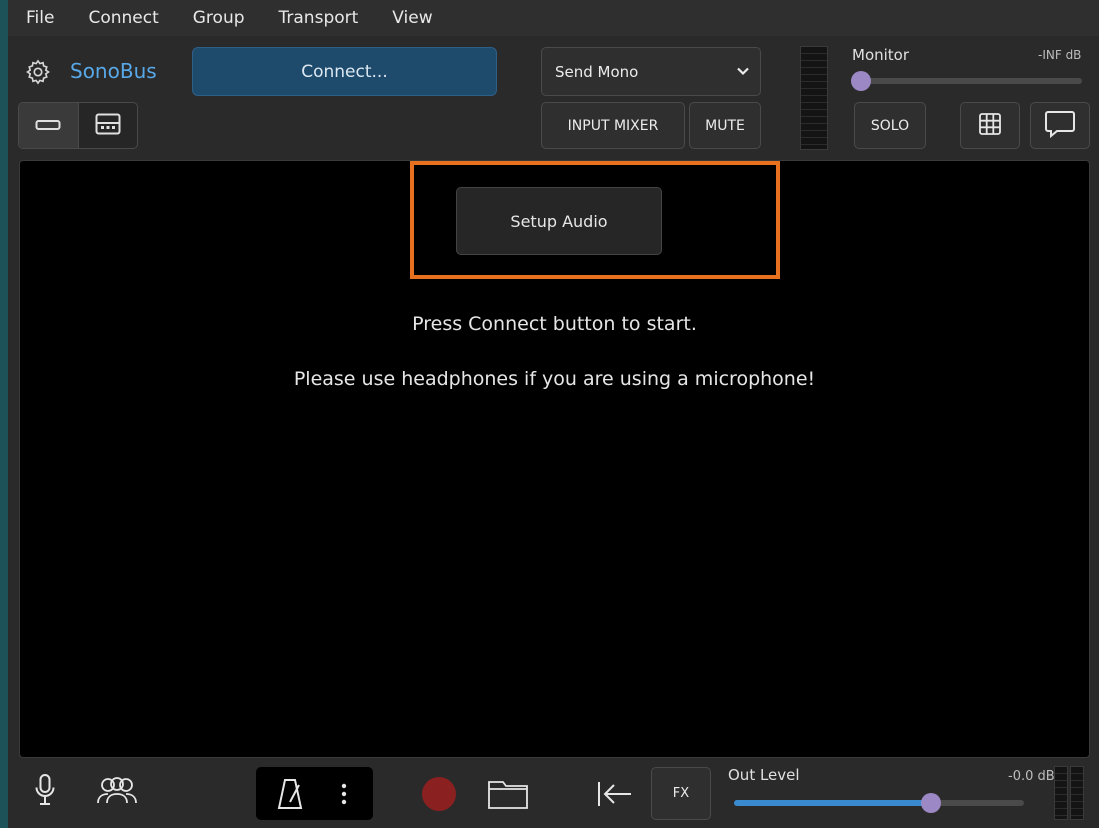 This screenshot has width=1099, height=828. What do you see at coordinates (681, 793) in the screenshot?
I see `fx-button: FX` at bounding box center [681, 793].